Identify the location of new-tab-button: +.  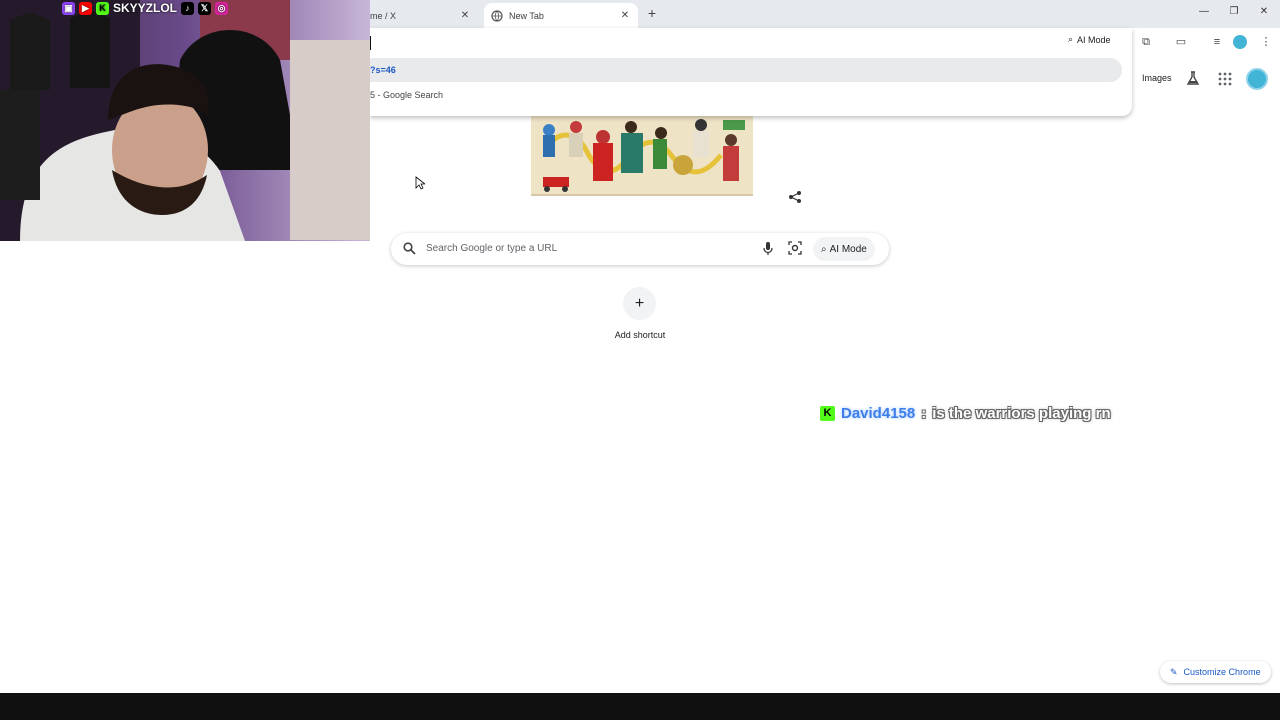
(652, 13).